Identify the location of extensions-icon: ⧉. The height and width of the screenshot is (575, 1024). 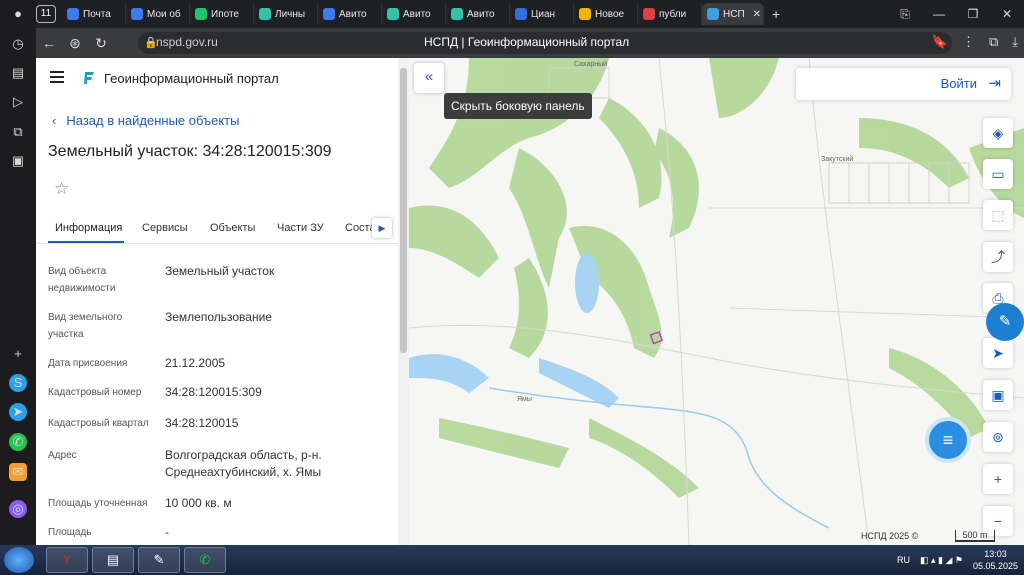
(993, 42).